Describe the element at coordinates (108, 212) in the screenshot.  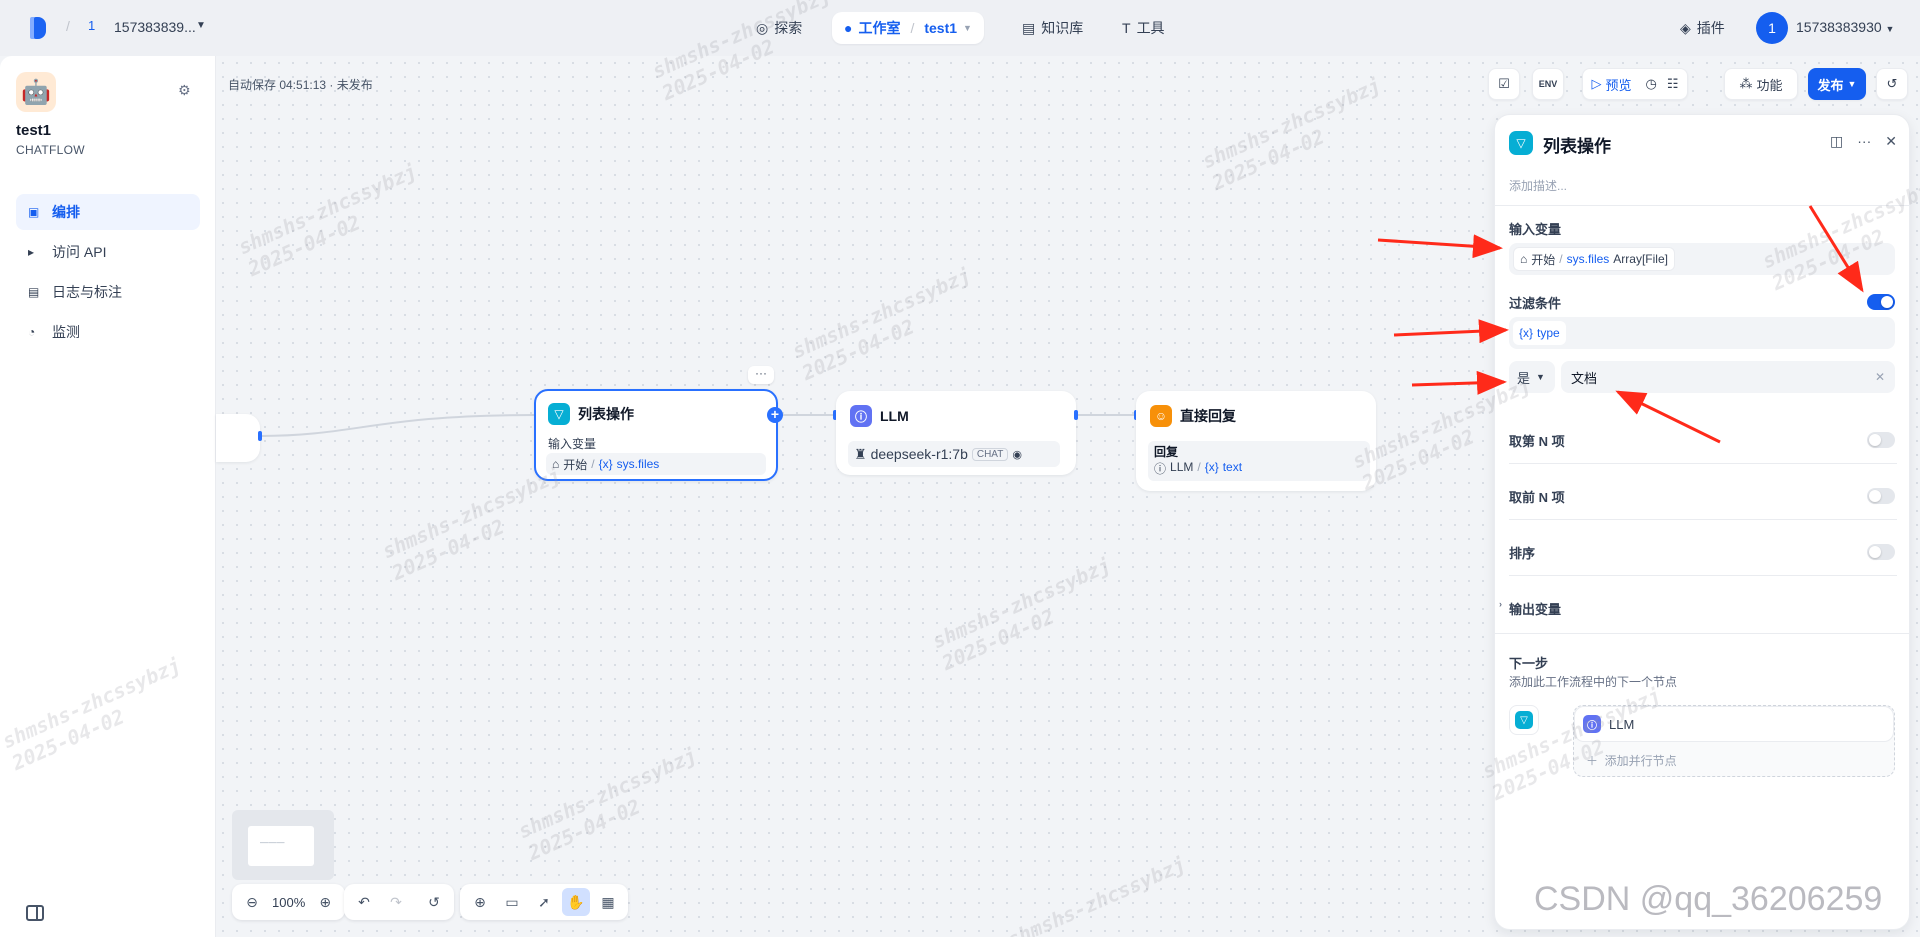
I see `sidebar-item-orchestrate: ▣ 编排` at that location.